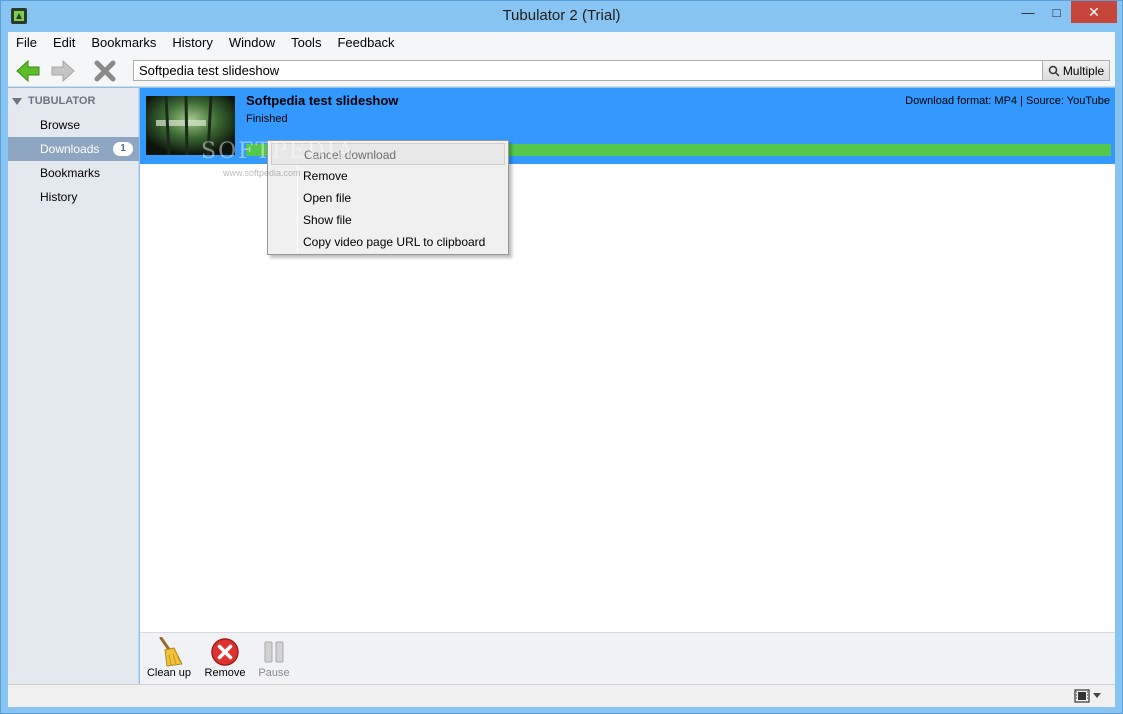  Describe the element at coordinates (169, 673) in the screenshot. I see `cleanup-label: Clean up` at that location.